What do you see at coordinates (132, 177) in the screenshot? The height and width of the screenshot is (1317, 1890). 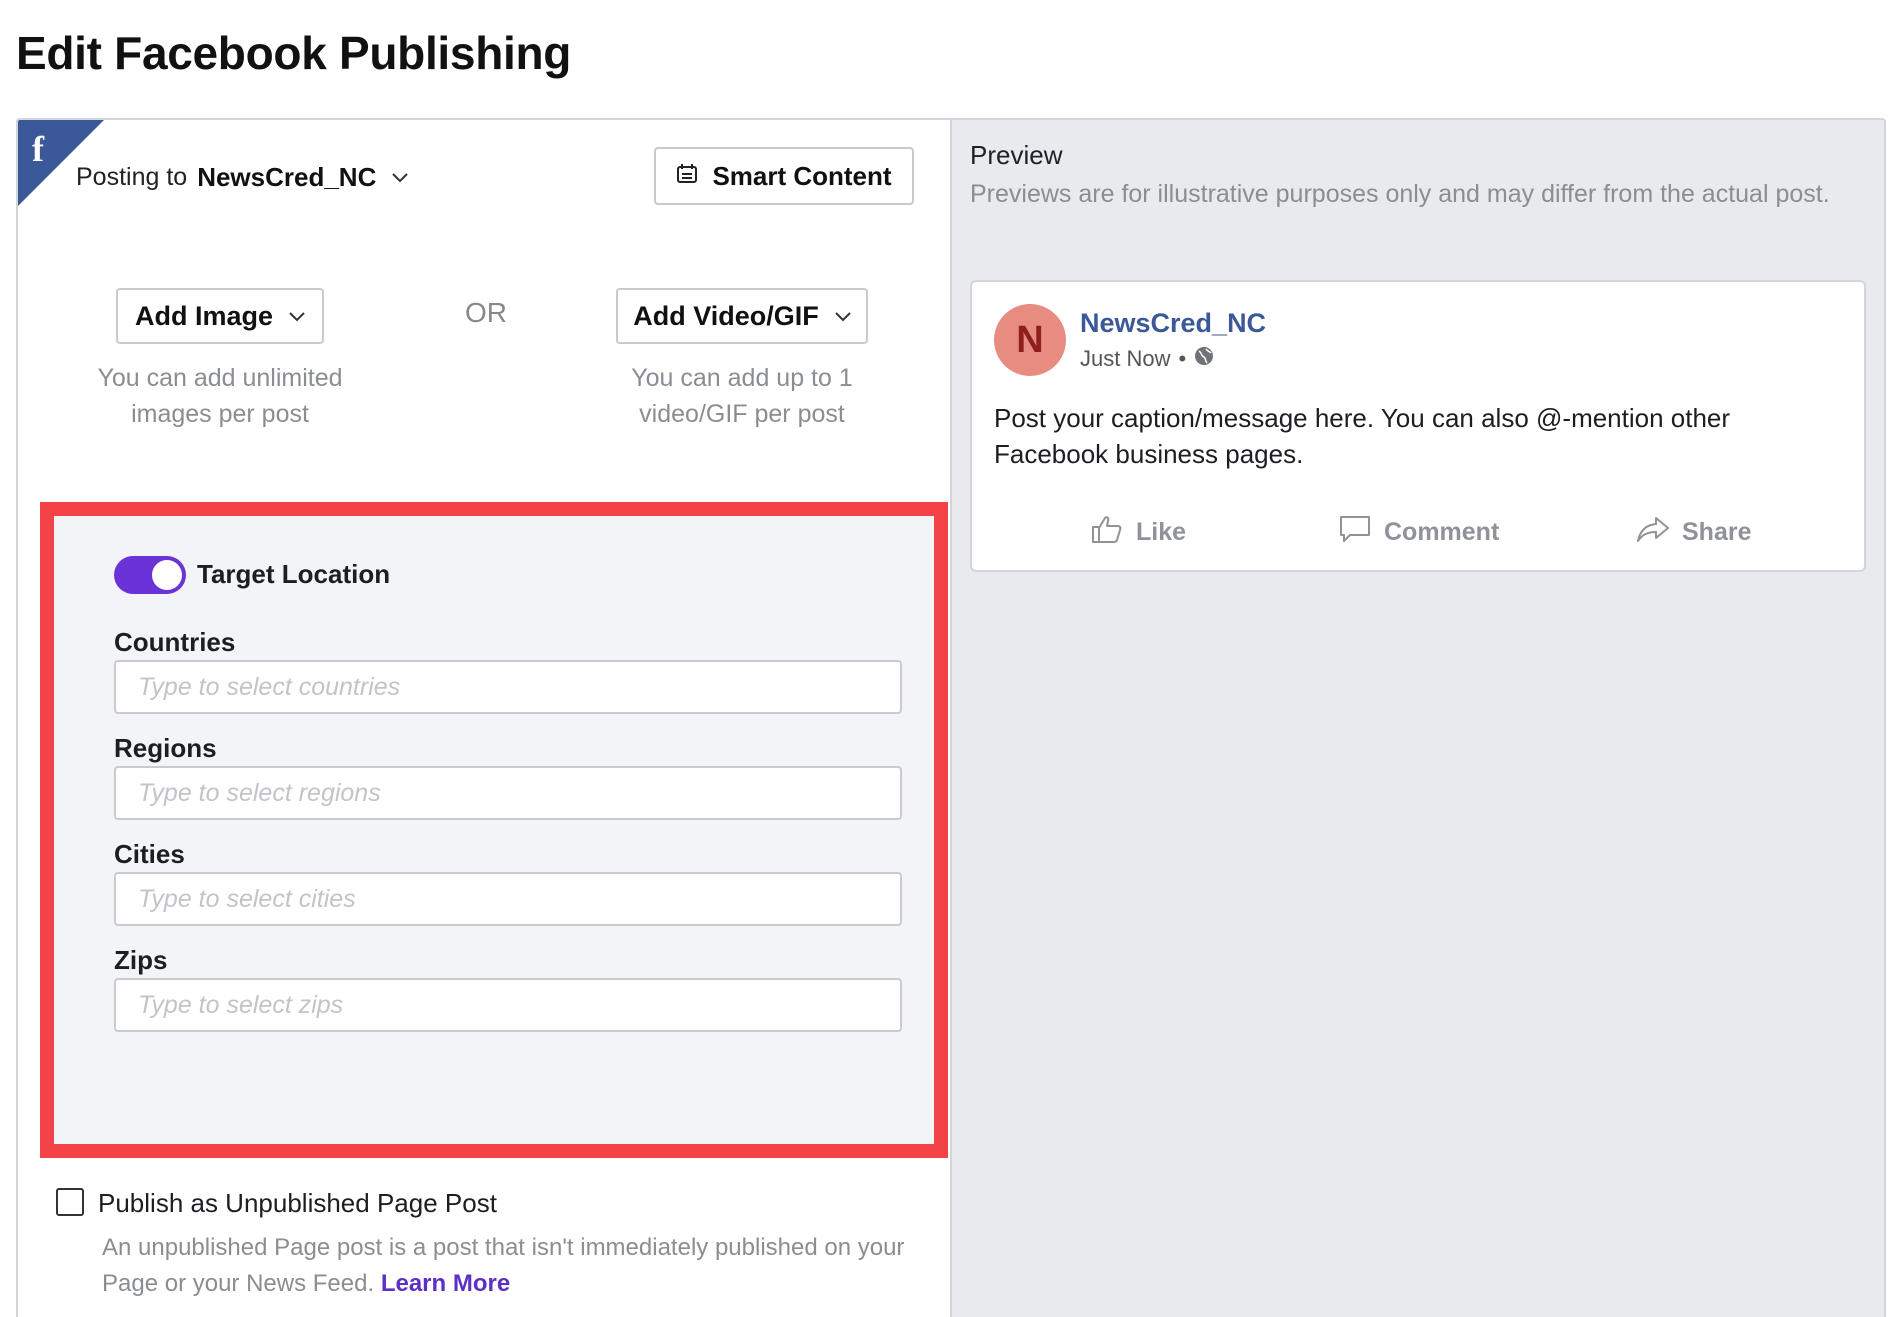 I see `posting-prefix: Posting to` at bounding box center [132, 177].